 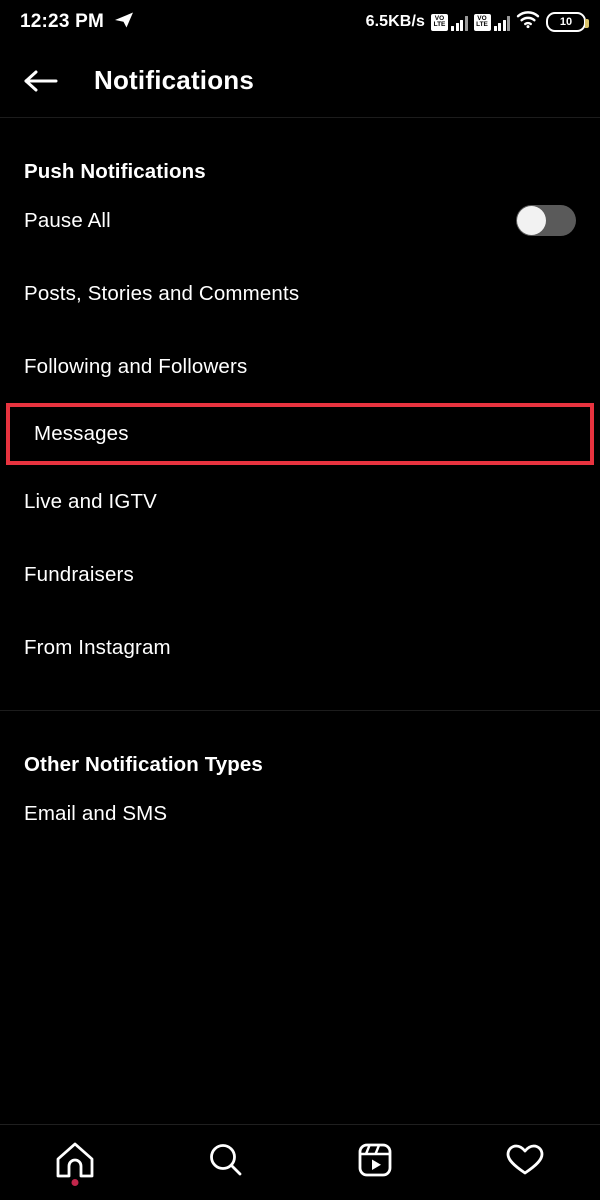 I want to click on network-speed-label: 6.5KB/s, so click(x=395, y=21).